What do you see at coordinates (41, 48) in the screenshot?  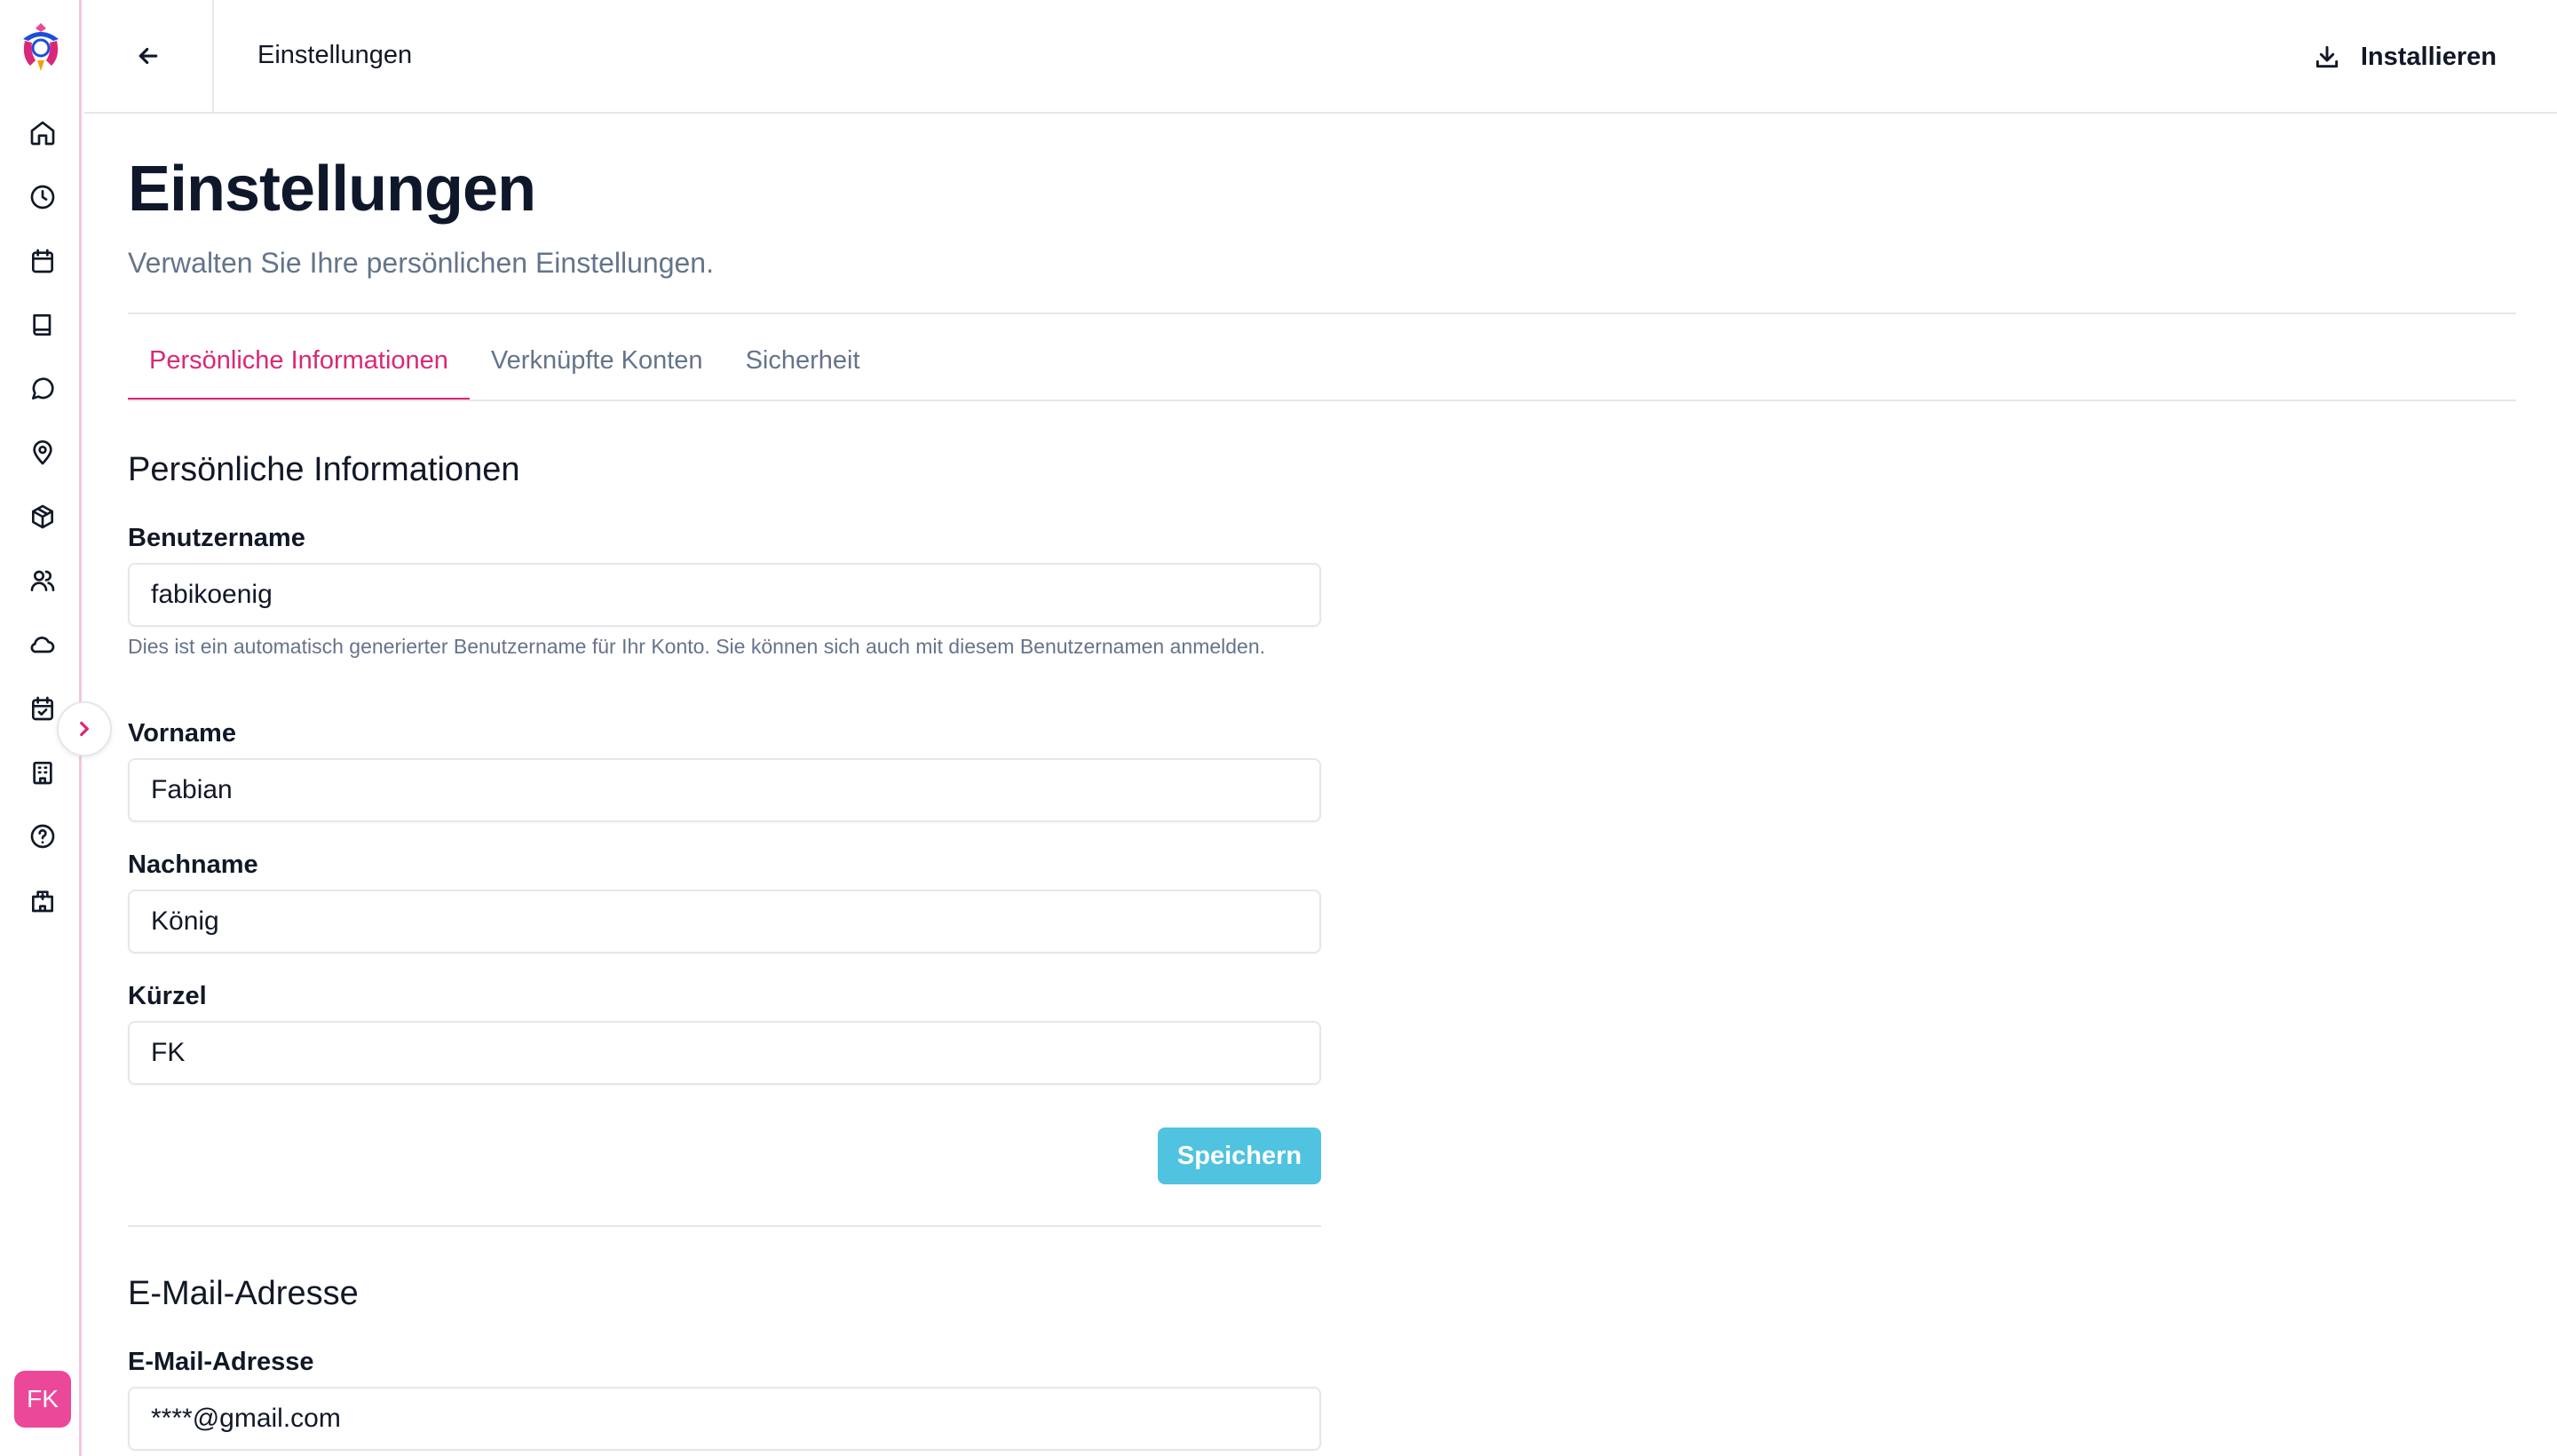 I see `app-logo` at bounding box center [41, 48].